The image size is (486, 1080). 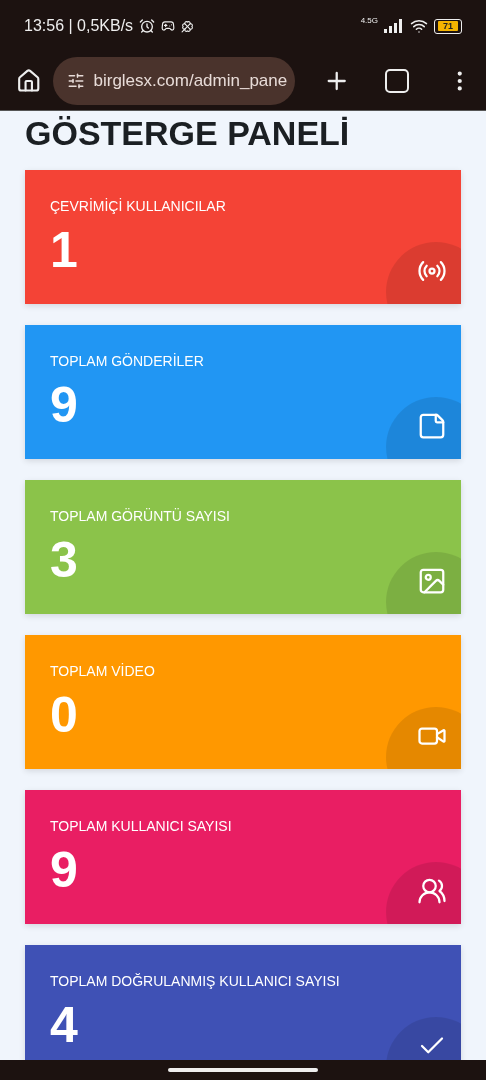 What do you see at coordinates (243, 1070) in the screenshot?
I see `gesture-handle` at bounding box center [243, 1070].